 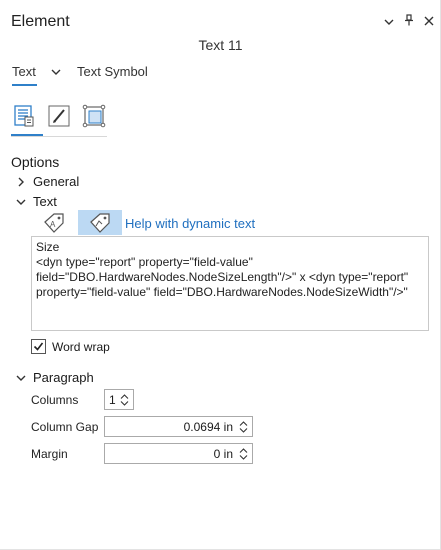 I want to click on dynamic-text-tag-icon, so click(x=100, y=222).